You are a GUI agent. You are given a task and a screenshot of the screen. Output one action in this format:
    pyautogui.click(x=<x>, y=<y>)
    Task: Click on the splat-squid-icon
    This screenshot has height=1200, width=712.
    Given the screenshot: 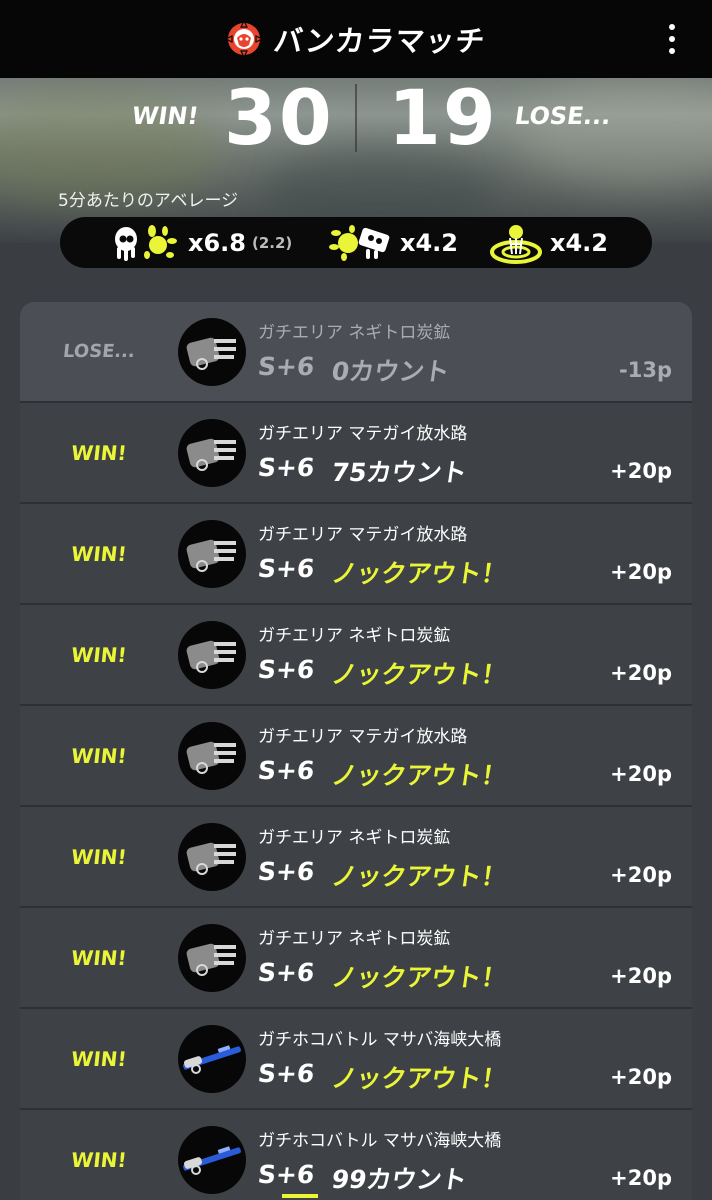 What is the action you would take?
    pyautogui.click(x=146, y=242)
    